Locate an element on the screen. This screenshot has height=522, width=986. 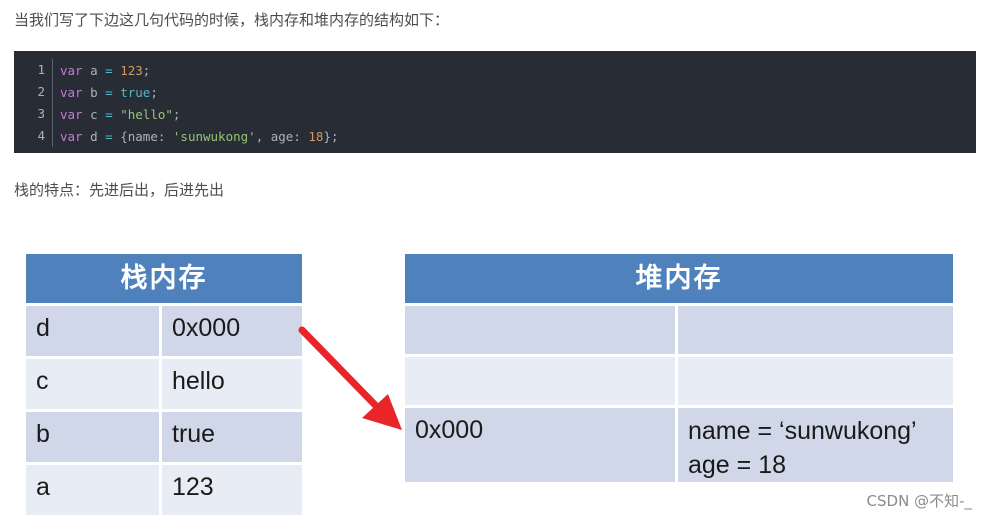
literal: {name: 'sunwukong', age: 18} is located at coordinates (225, 136).